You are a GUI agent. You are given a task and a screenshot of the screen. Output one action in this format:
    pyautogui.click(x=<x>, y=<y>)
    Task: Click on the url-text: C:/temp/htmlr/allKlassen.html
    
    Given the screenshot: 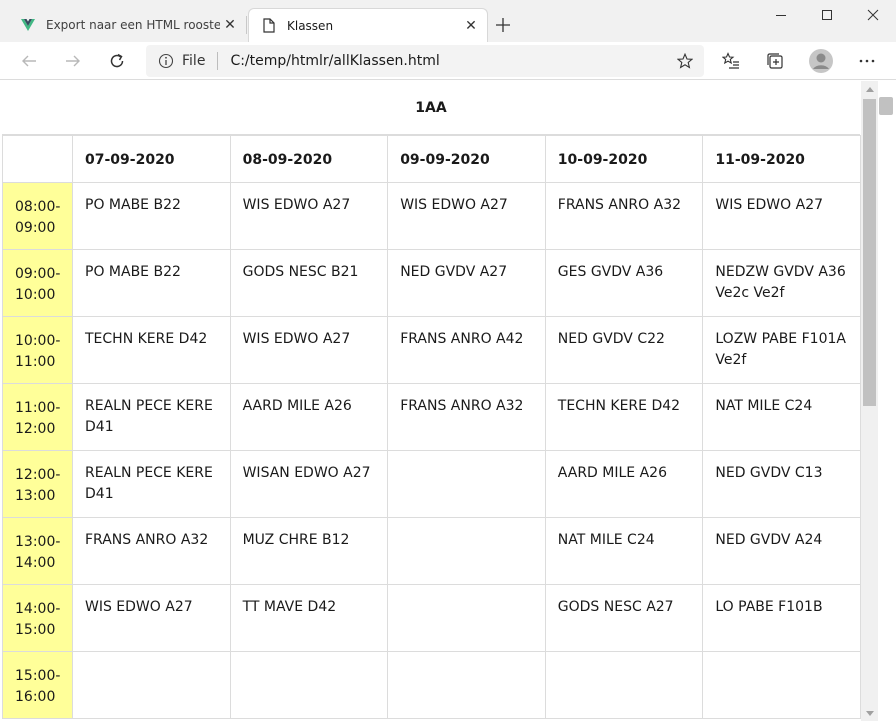 What is the action you would take?
    pyautogui.click(x=450, y=61)
    